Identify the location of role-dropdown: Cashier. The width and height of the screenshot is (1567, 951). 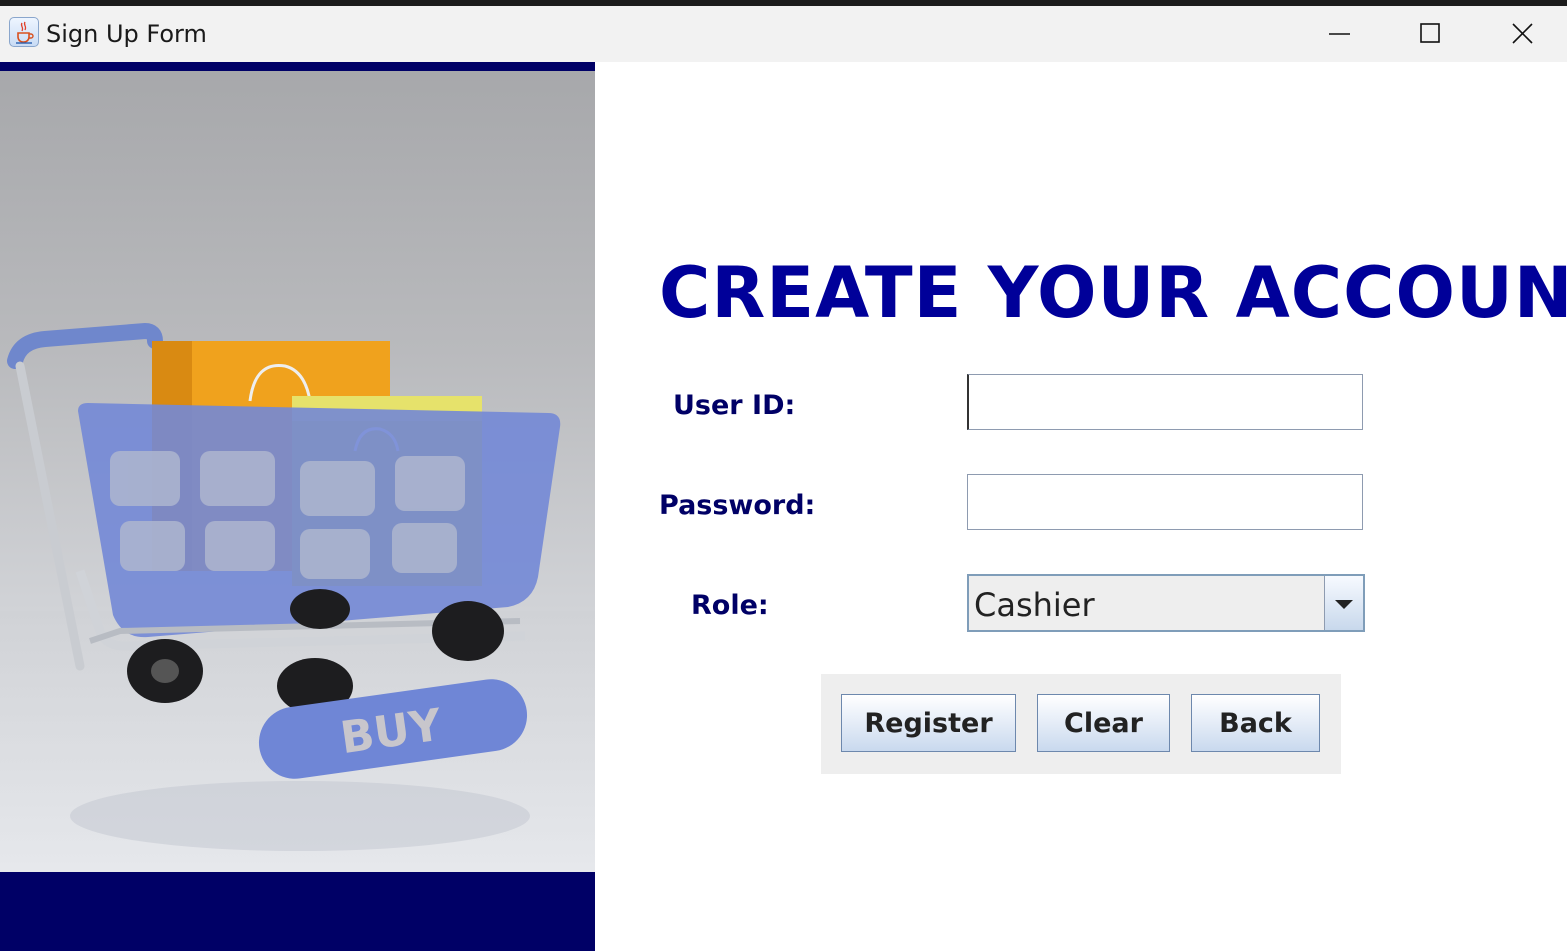
(1166, 603).